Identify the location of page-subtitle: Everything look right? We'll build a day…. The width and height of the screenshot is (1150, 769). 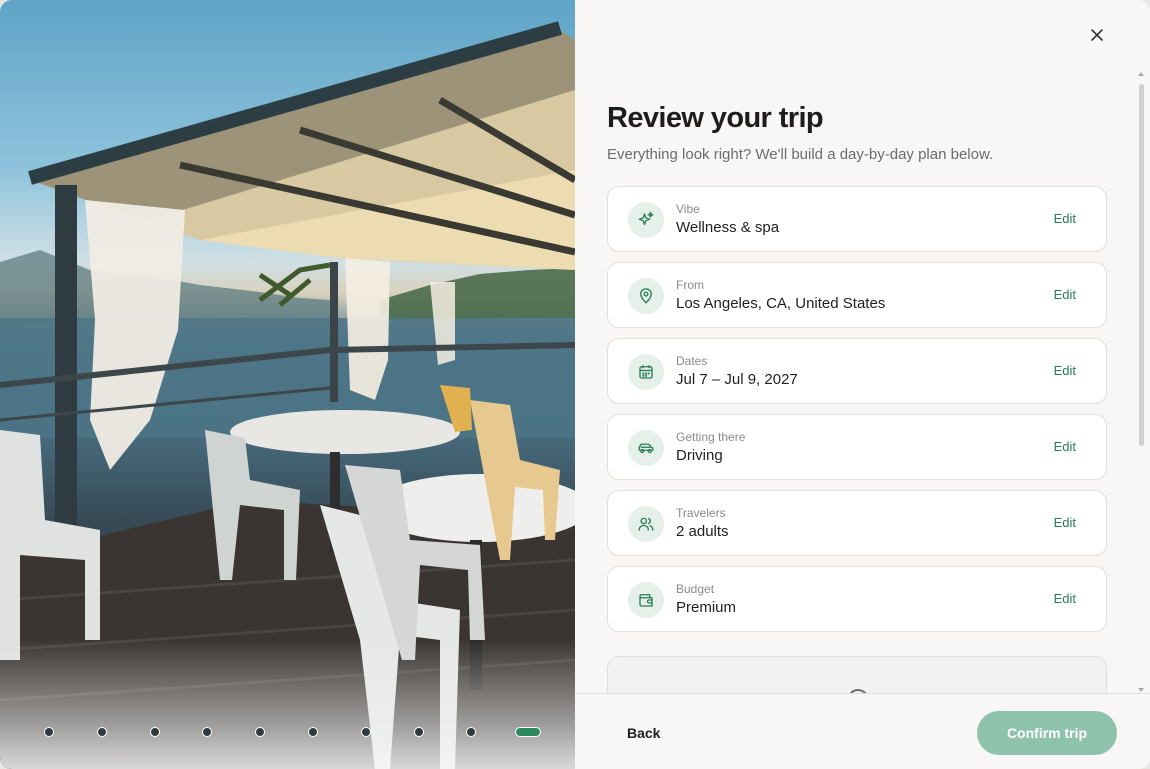
(800, 154).